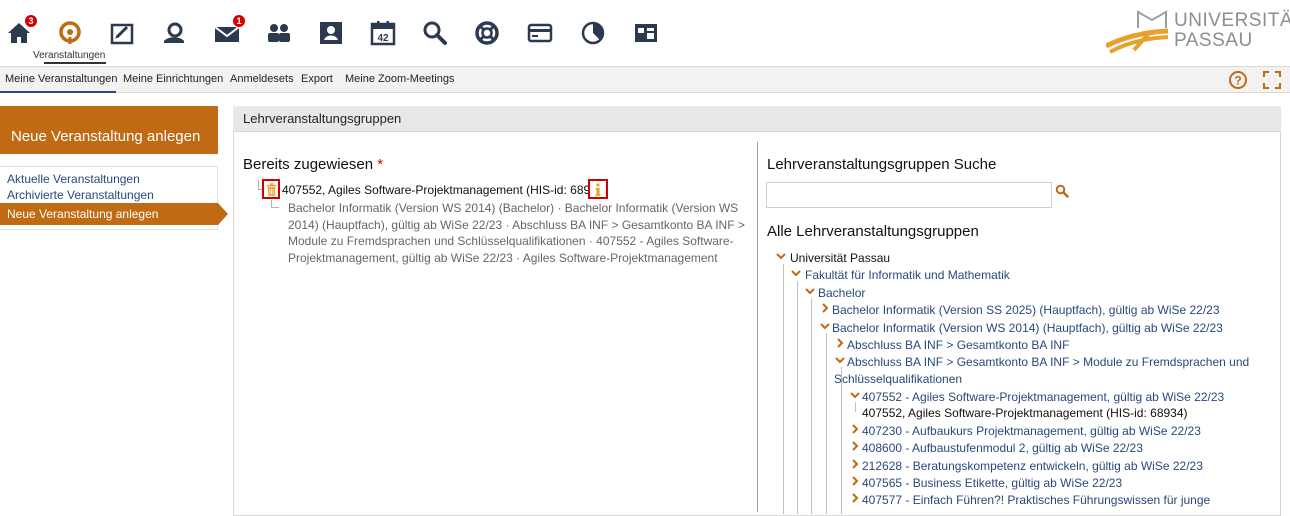 Image resolution: width=1290 pixels, height=516 pixels. Describe the element at coordinates (271, 189) in the screenshot. I see `trash-icon` at that location.